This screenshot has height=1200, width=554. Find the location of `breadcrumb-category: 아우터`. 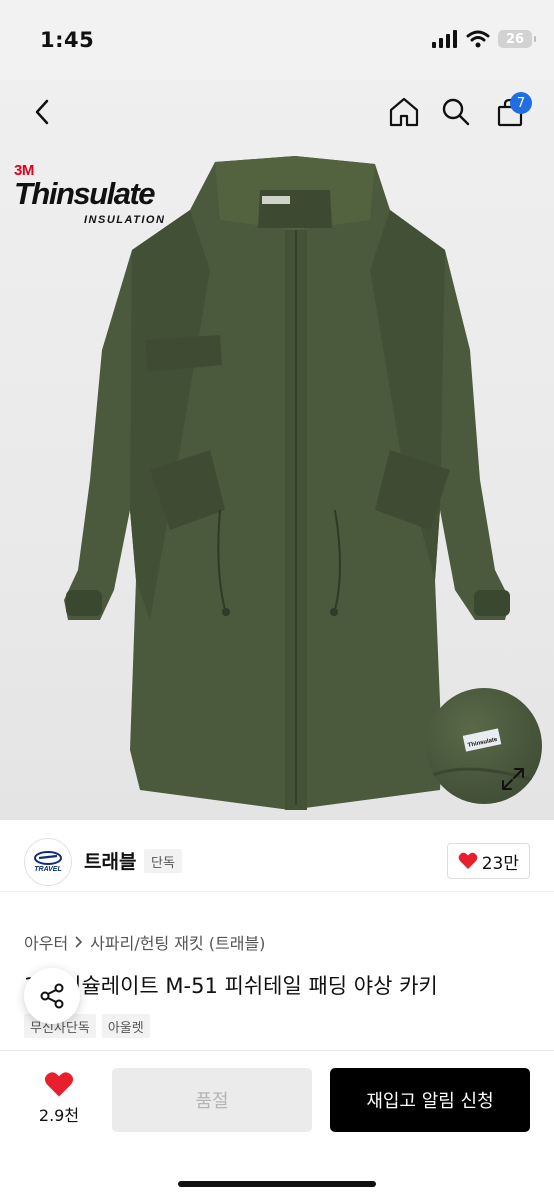

breadcrumb-category: 아우터 is located at coordinates (46, 942).